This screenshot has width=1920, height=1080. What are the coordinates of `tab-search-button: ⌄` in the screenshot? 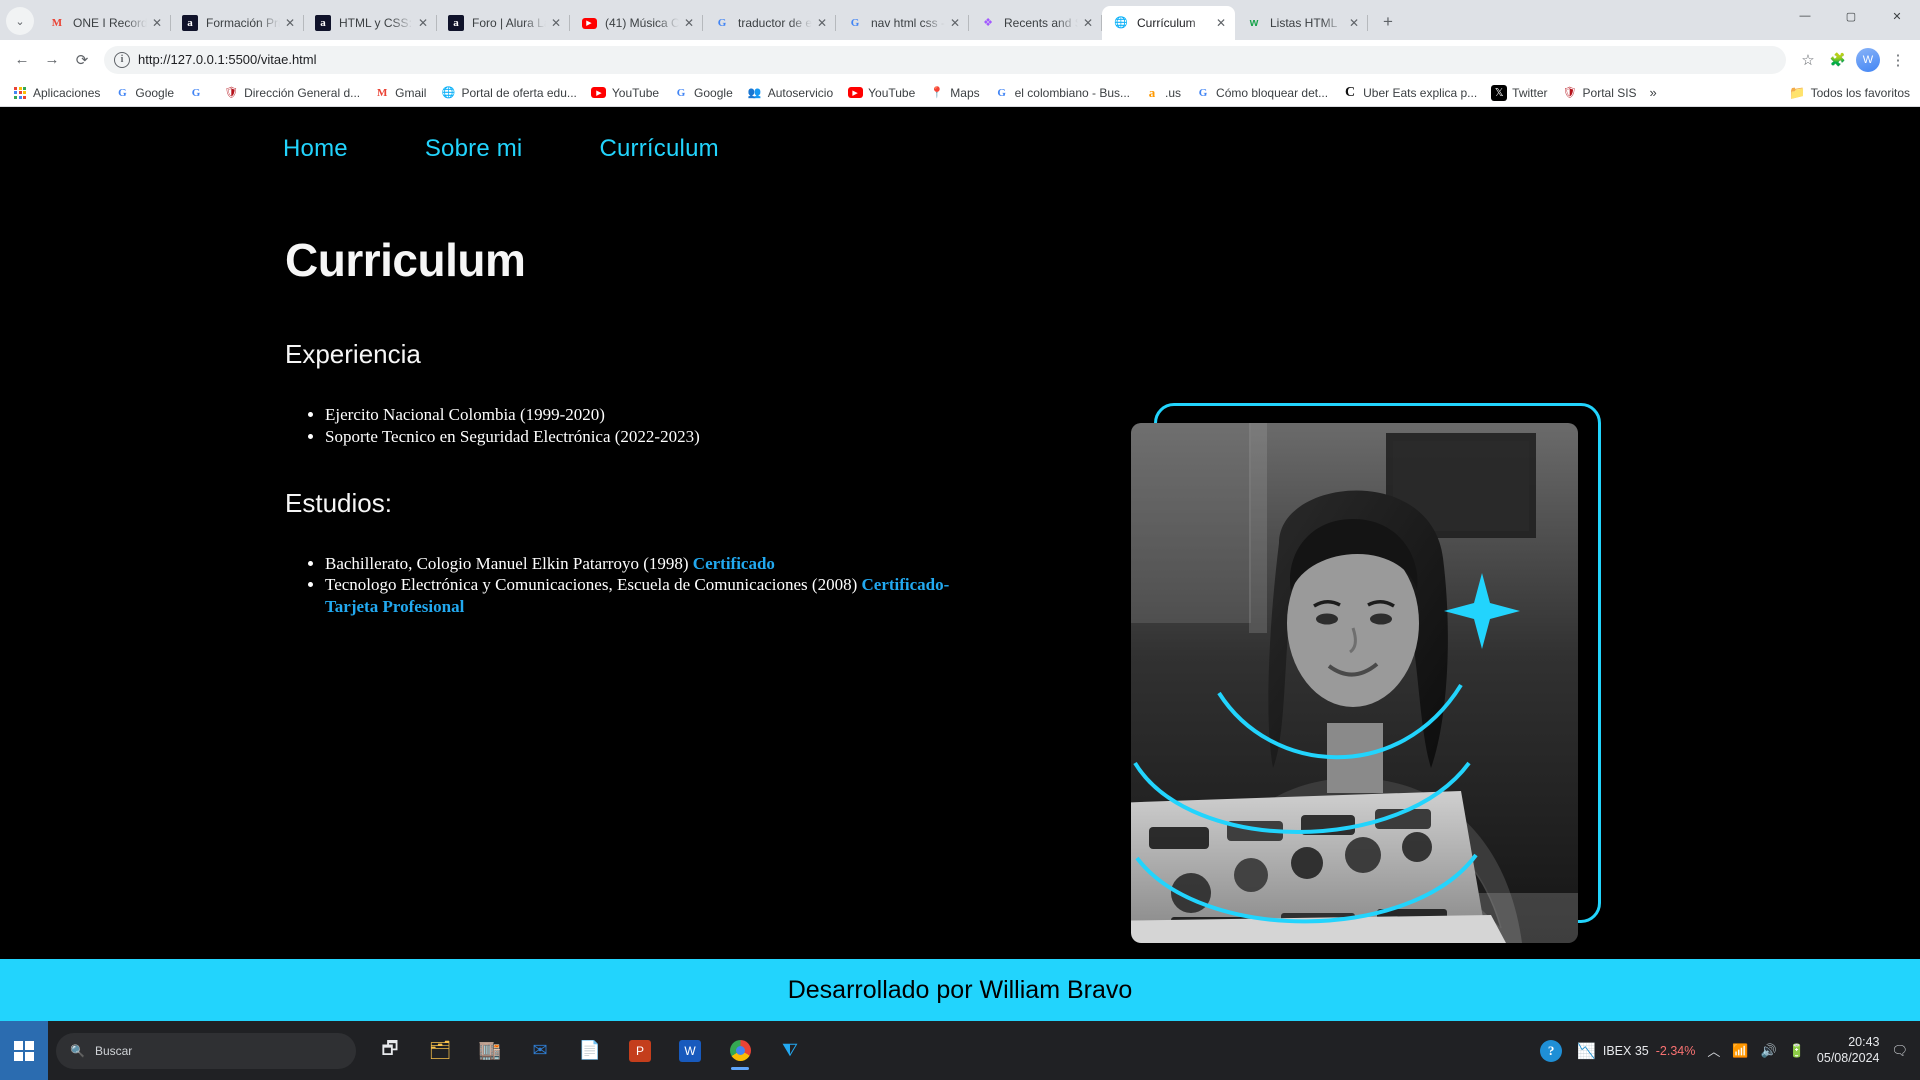 It's located at (20, 21).